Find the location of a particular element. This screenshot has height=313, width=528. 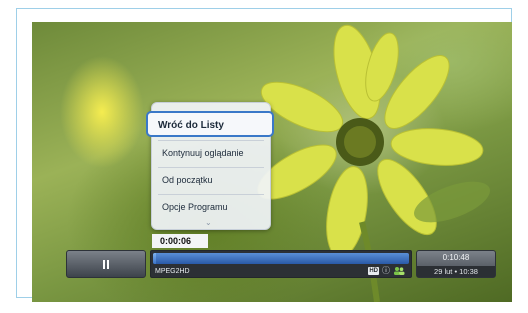

menu-item-back-to-list: Wróć do Listy is located at coordinates (210, 124).